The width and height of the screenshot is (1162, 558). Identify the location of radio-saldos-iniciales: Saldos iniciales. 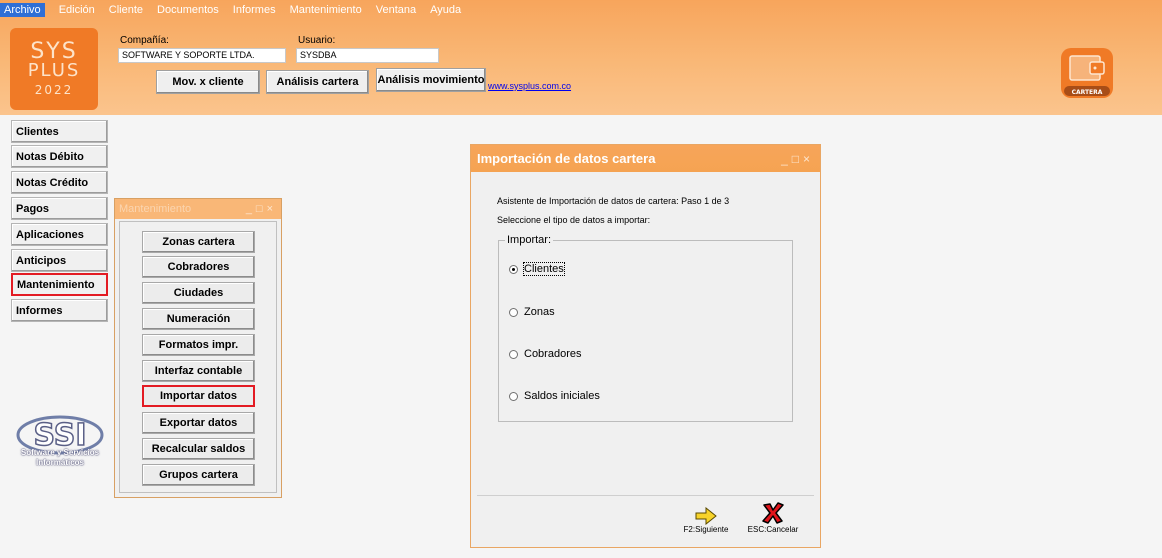
(554, 396).